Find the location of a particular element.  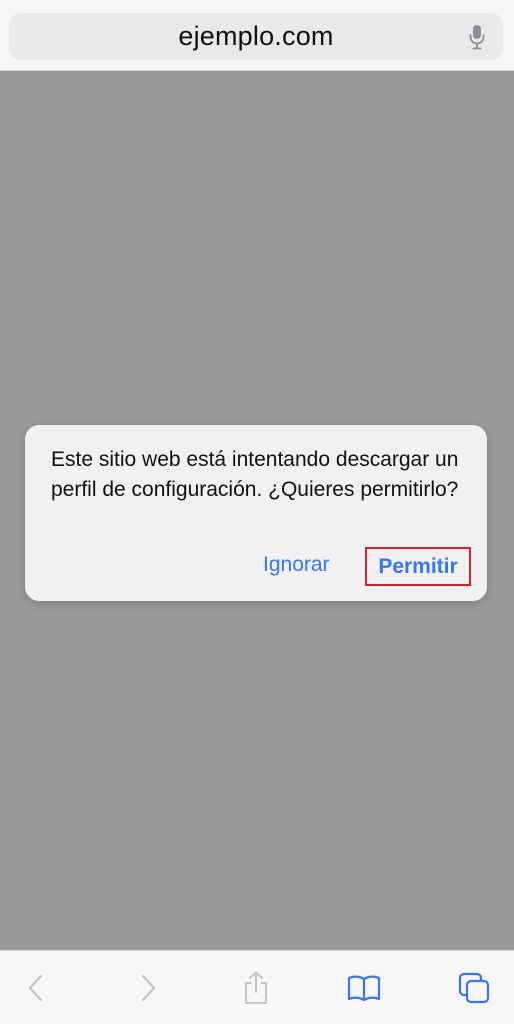

share-icon is located at coordinates (256, 987).